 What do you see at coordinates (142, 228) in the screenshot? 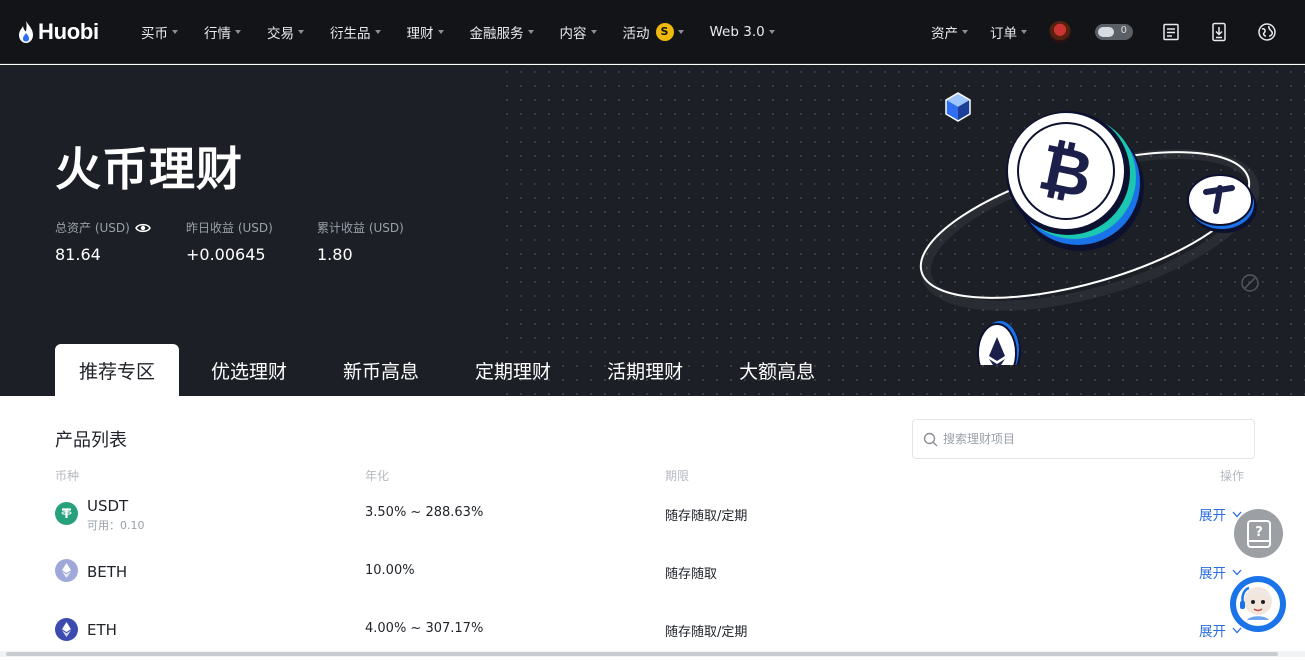
I see `eye-icon` at bounding box center [142, 228].